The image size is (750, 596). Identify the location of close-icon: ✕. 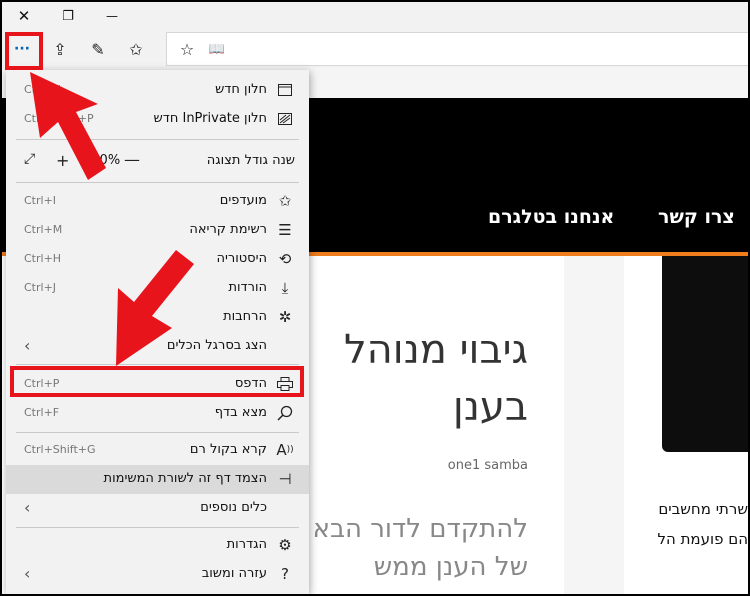
(24, 16).